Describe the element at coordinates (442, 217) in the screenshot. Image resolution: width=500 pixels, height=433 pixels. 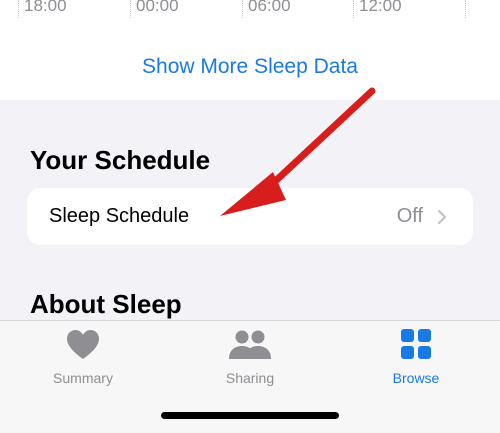
I see `chevron-right-icon` at that location.